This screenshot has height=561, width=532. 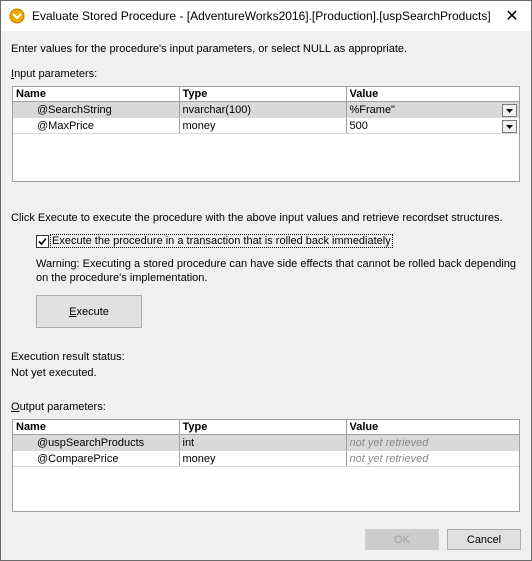 I want to click on input-params-label: Input parameters:, so click(x=54, y=74).